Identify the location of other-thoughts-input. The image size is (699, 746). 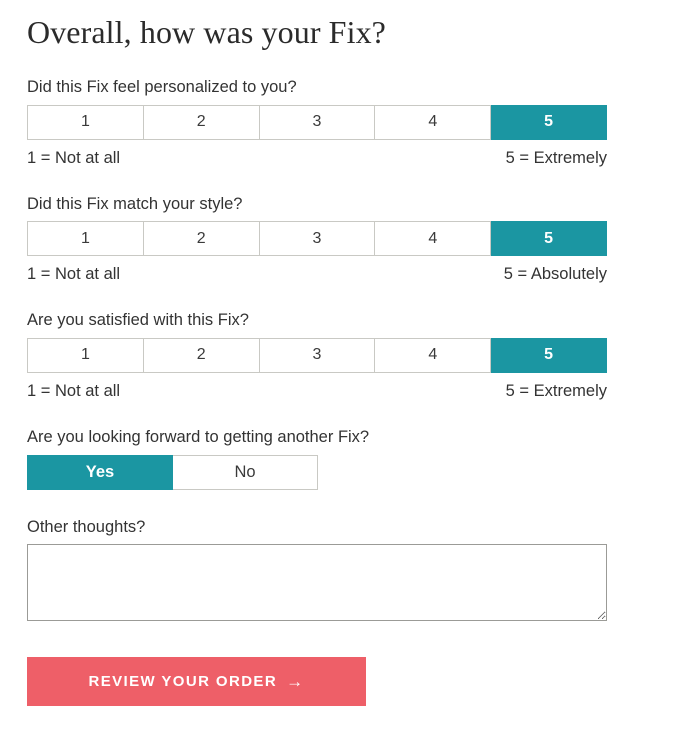
(317, 583).